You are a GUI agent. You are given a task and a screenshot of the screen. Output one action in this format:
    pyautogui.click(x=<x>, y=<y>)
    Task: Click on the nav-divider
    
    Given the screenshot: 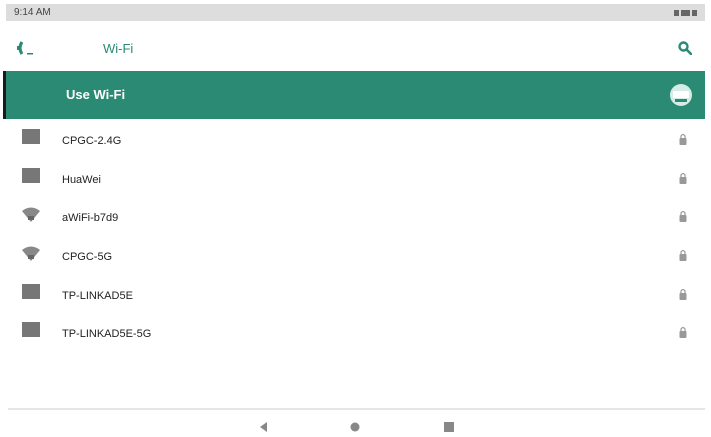 What is the action you would take?
    pyautogui.click(x=356, y=409)
    